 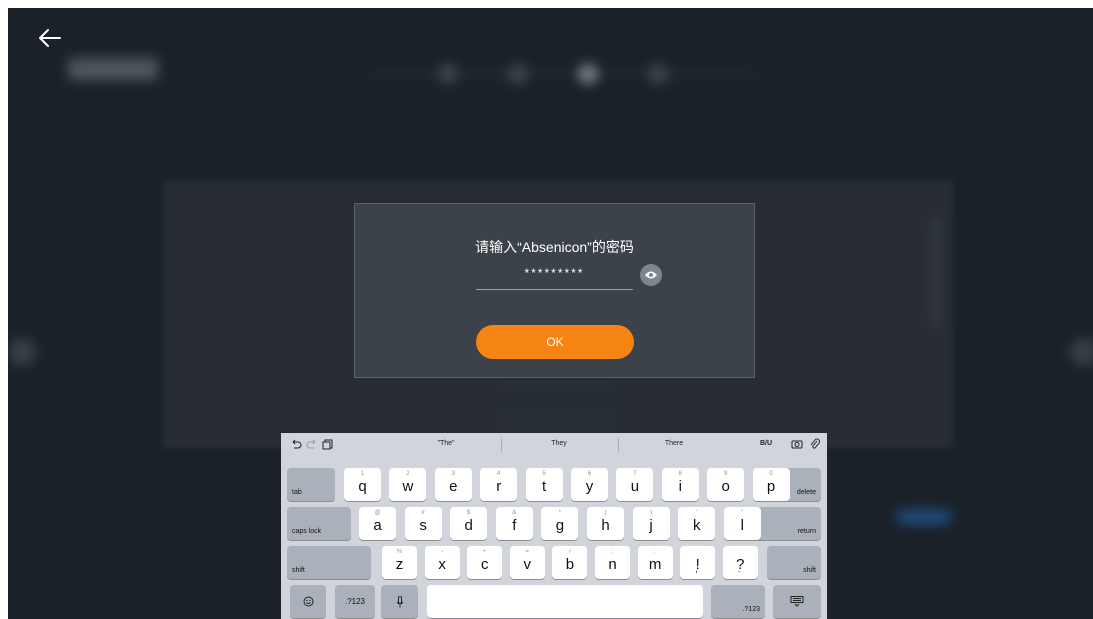 What do you see at coordinates (312, 444) in the screenshot?
I see `redo-icon` at bounding box center [312, 444].